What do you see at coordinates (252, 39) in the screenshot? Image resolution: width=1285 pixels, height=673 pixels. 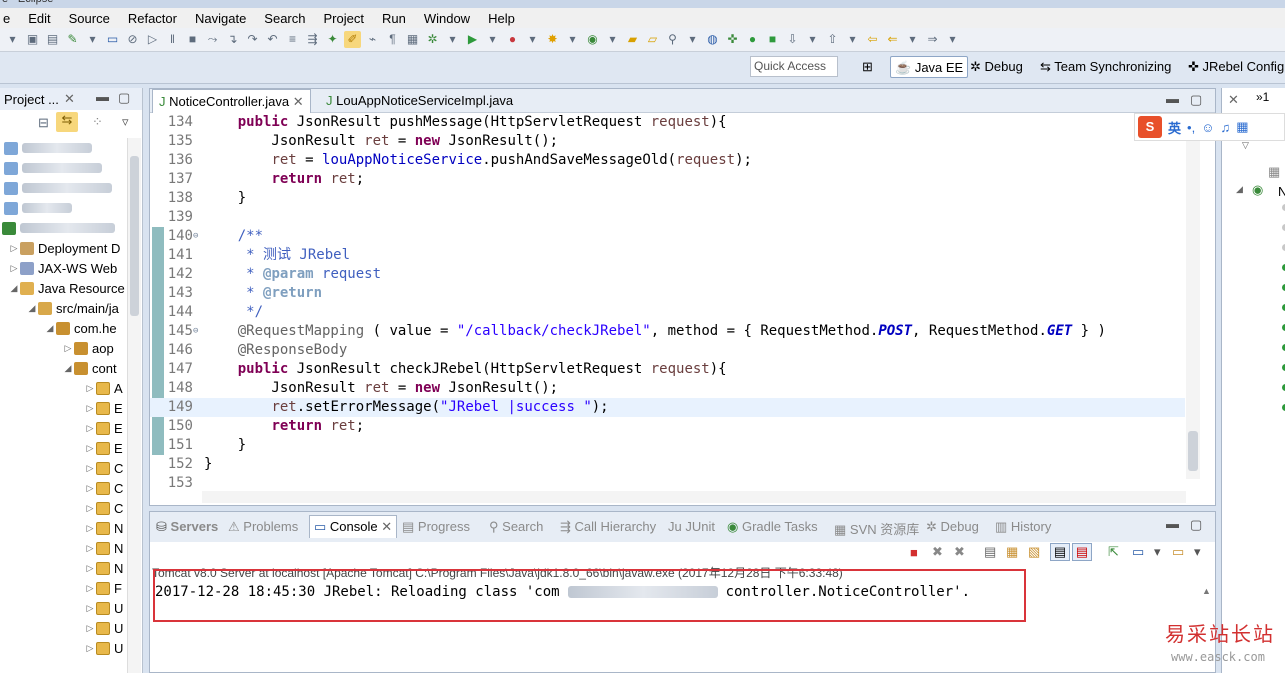 I see `step-over-icon: ↷` at bounding box center [252, 39].